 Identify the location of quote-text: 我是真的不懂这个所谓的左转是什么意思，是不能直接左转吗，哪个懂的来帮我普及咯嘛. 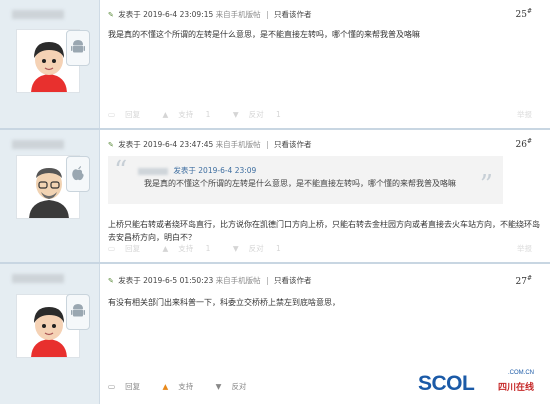
(300, 183).